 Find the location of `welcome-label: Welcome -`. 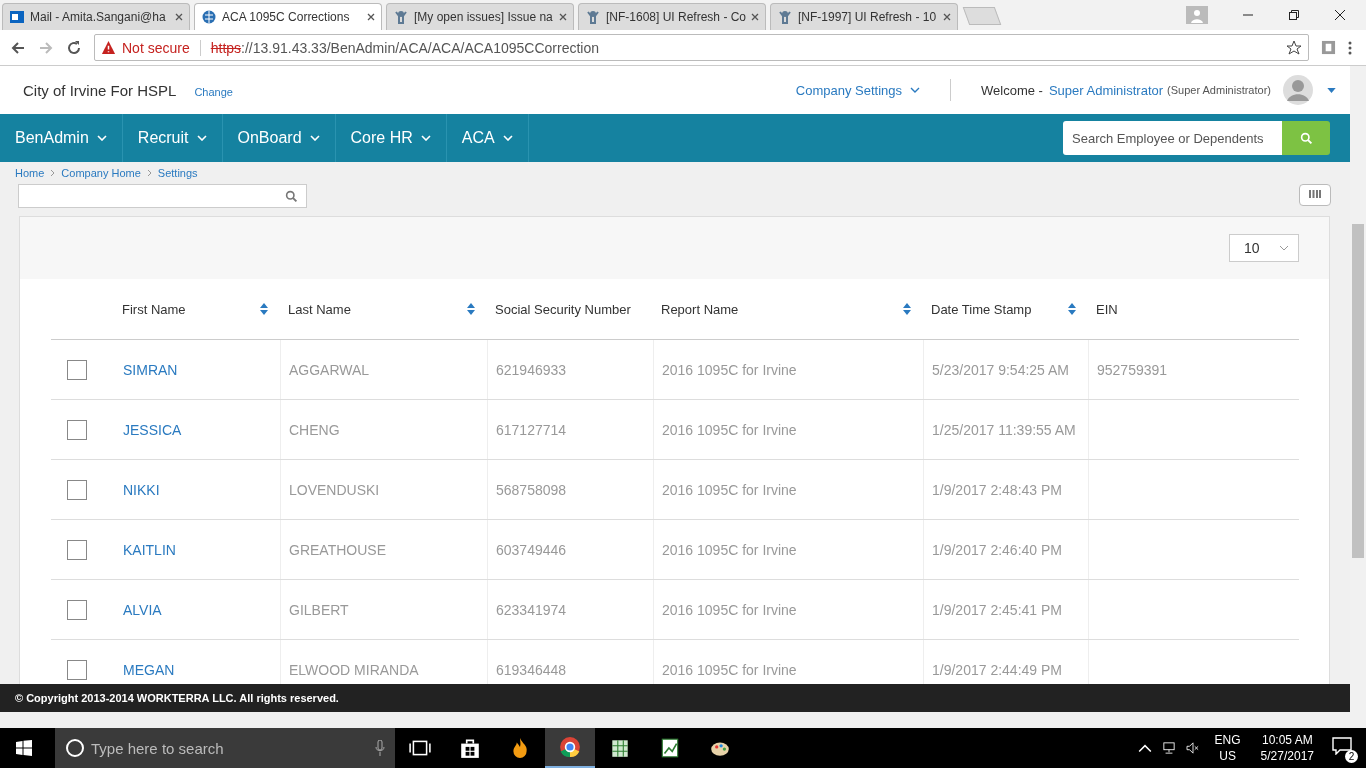

welcome-label: Welcome - is located at coordinates (1012, 90).